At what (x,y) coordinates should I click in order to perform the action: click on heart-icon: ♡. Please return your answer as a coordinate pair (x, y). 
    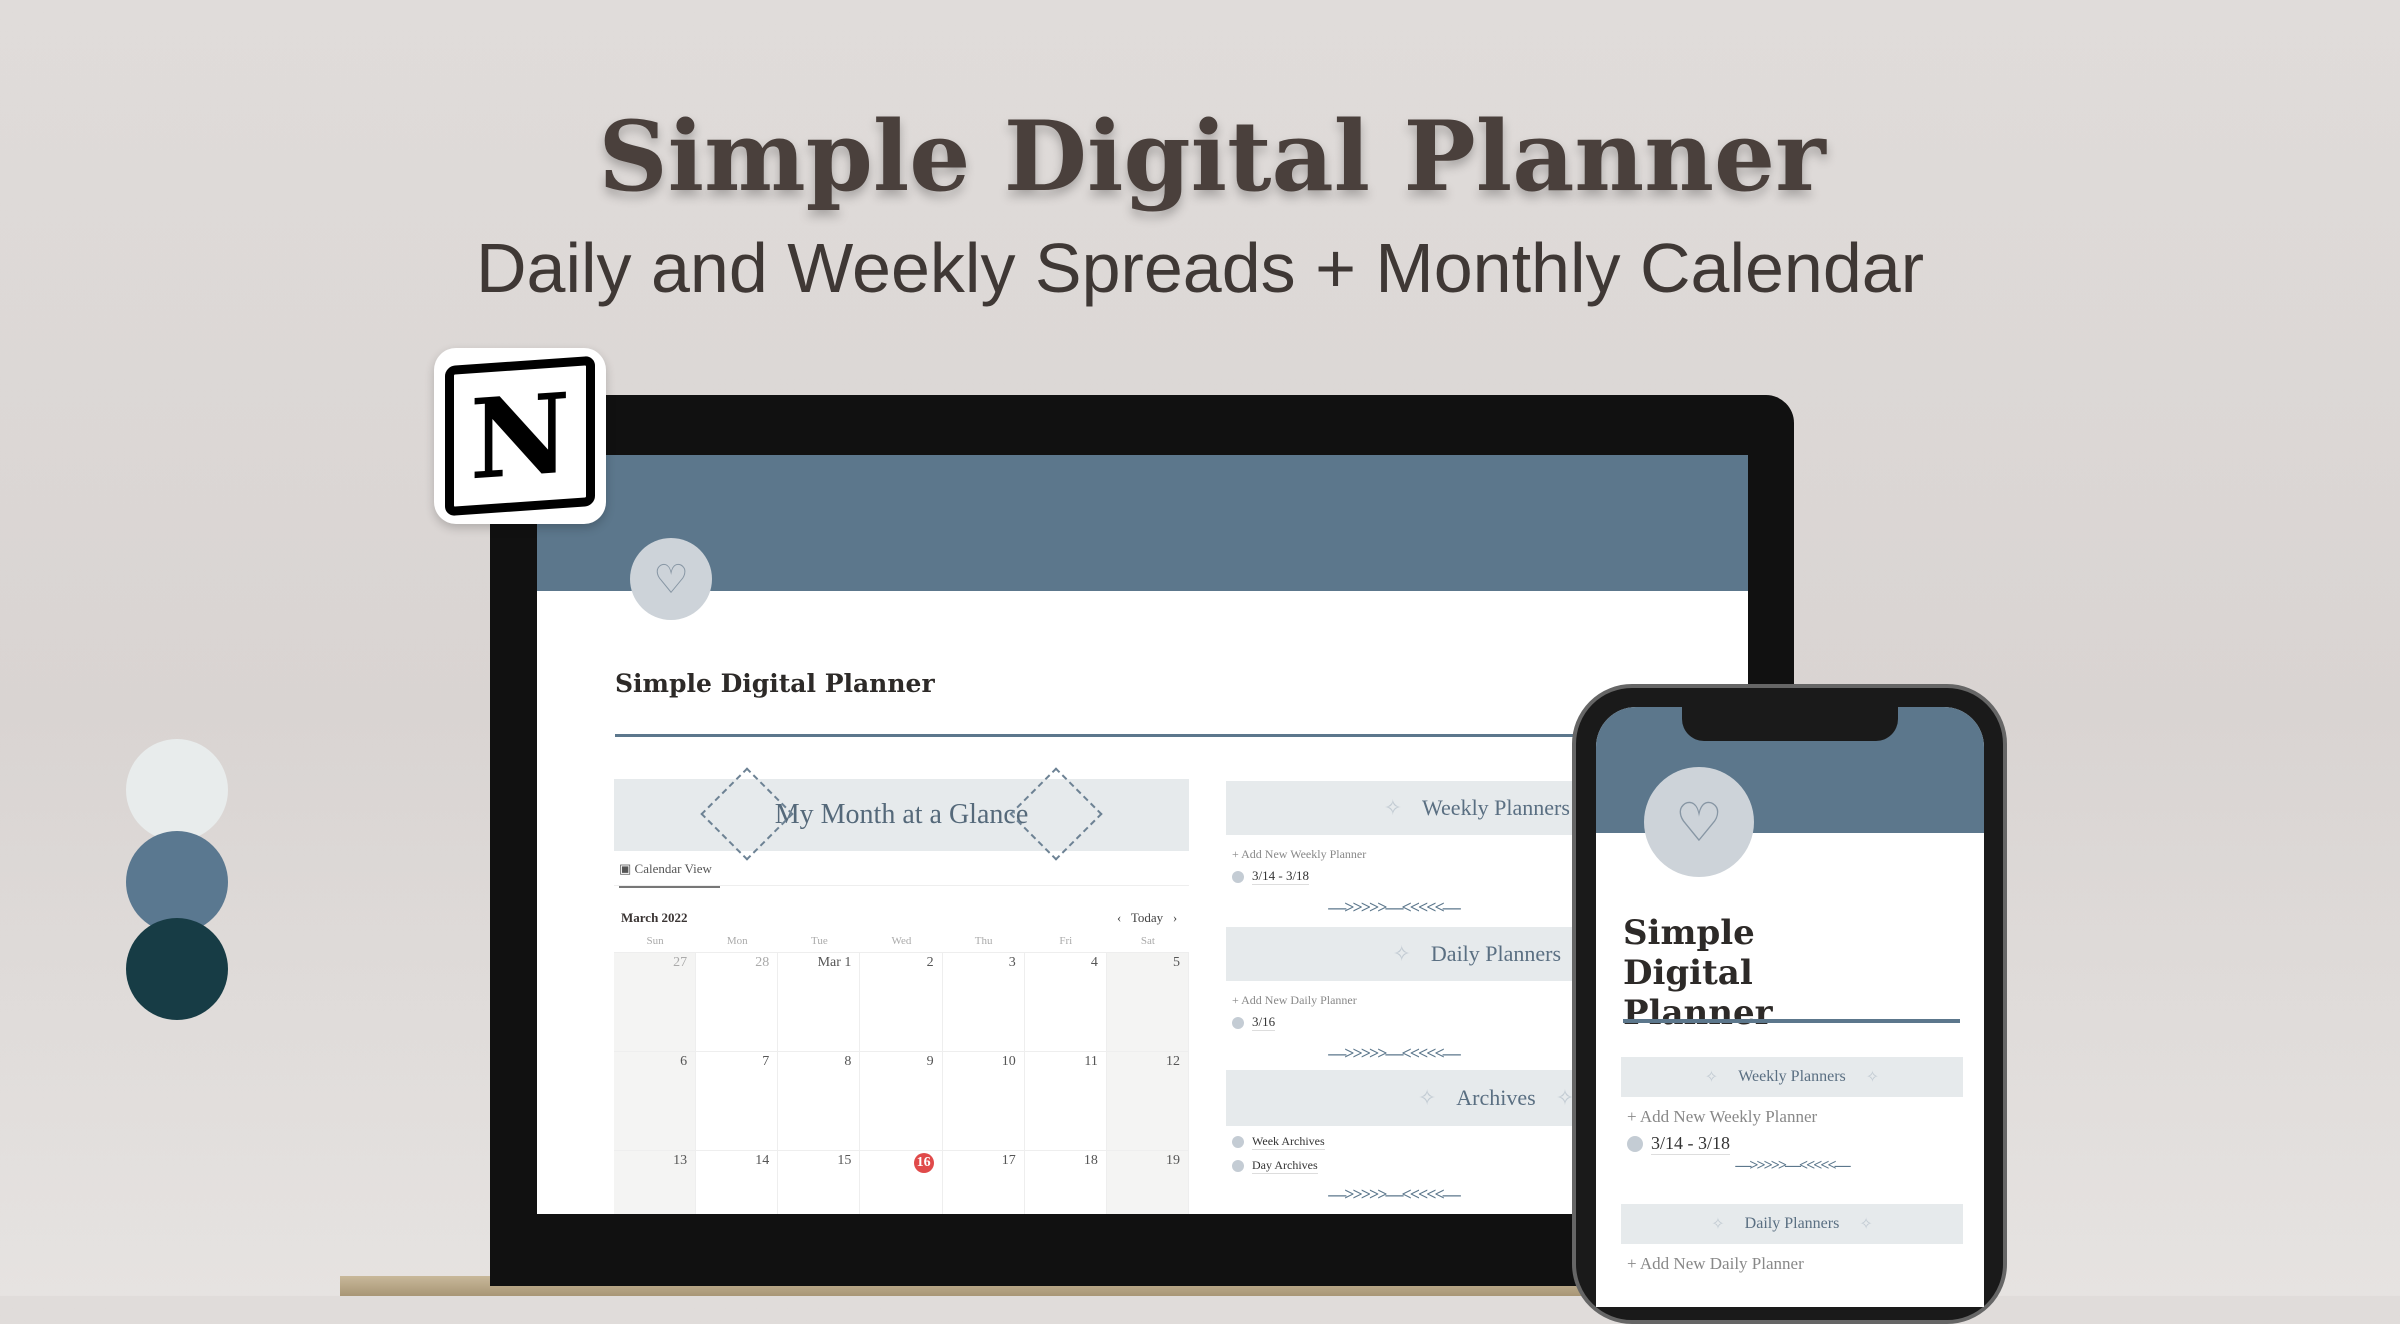
    Looking at the image, I should click on (1699, 822).